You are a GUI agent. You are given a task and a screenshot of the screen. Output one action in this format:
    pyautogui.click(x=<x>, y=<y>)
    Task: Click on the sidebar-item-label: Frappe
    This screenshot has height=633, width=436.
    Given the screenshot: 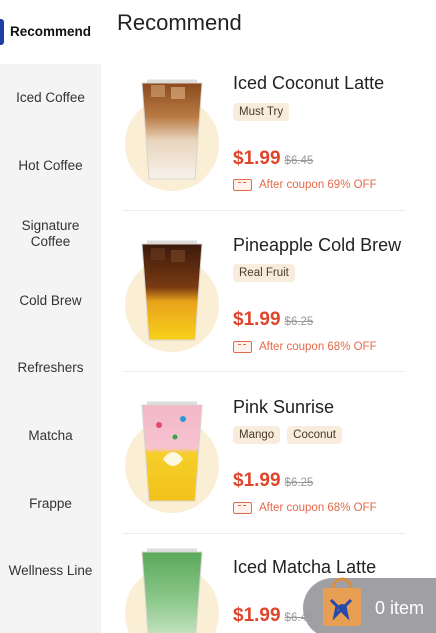 What is the action you would take?
    pyautogui.click(x=50, y=503)
    